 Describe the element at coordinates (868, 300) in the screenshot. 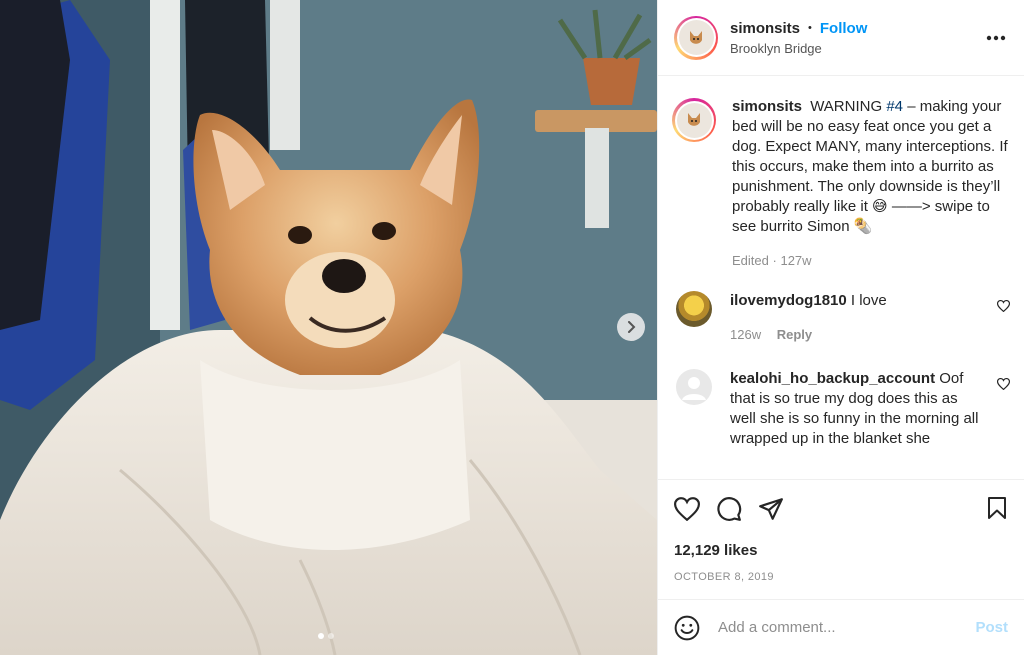

I see `comment-text: I love` at that location.